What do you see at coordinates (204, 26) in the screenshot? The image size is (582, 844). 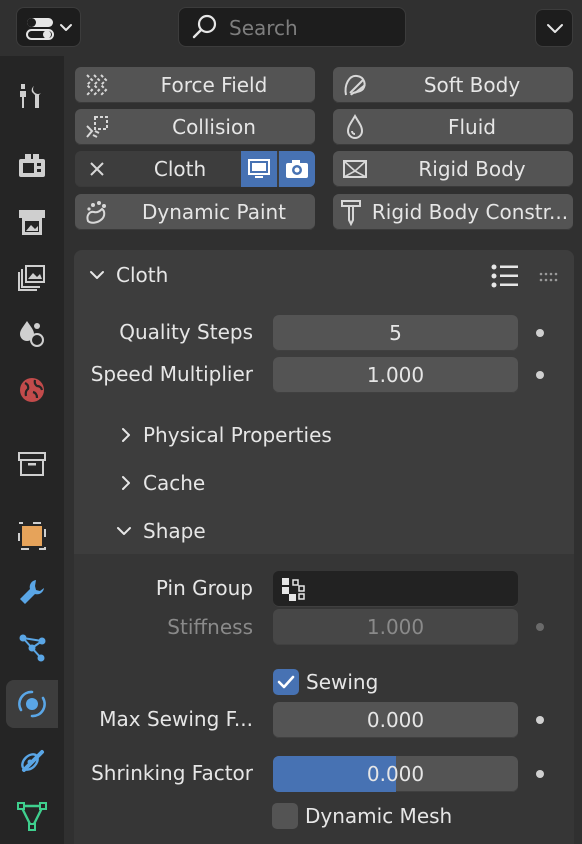 I see `search-icon` at bounding box center [204, 26].